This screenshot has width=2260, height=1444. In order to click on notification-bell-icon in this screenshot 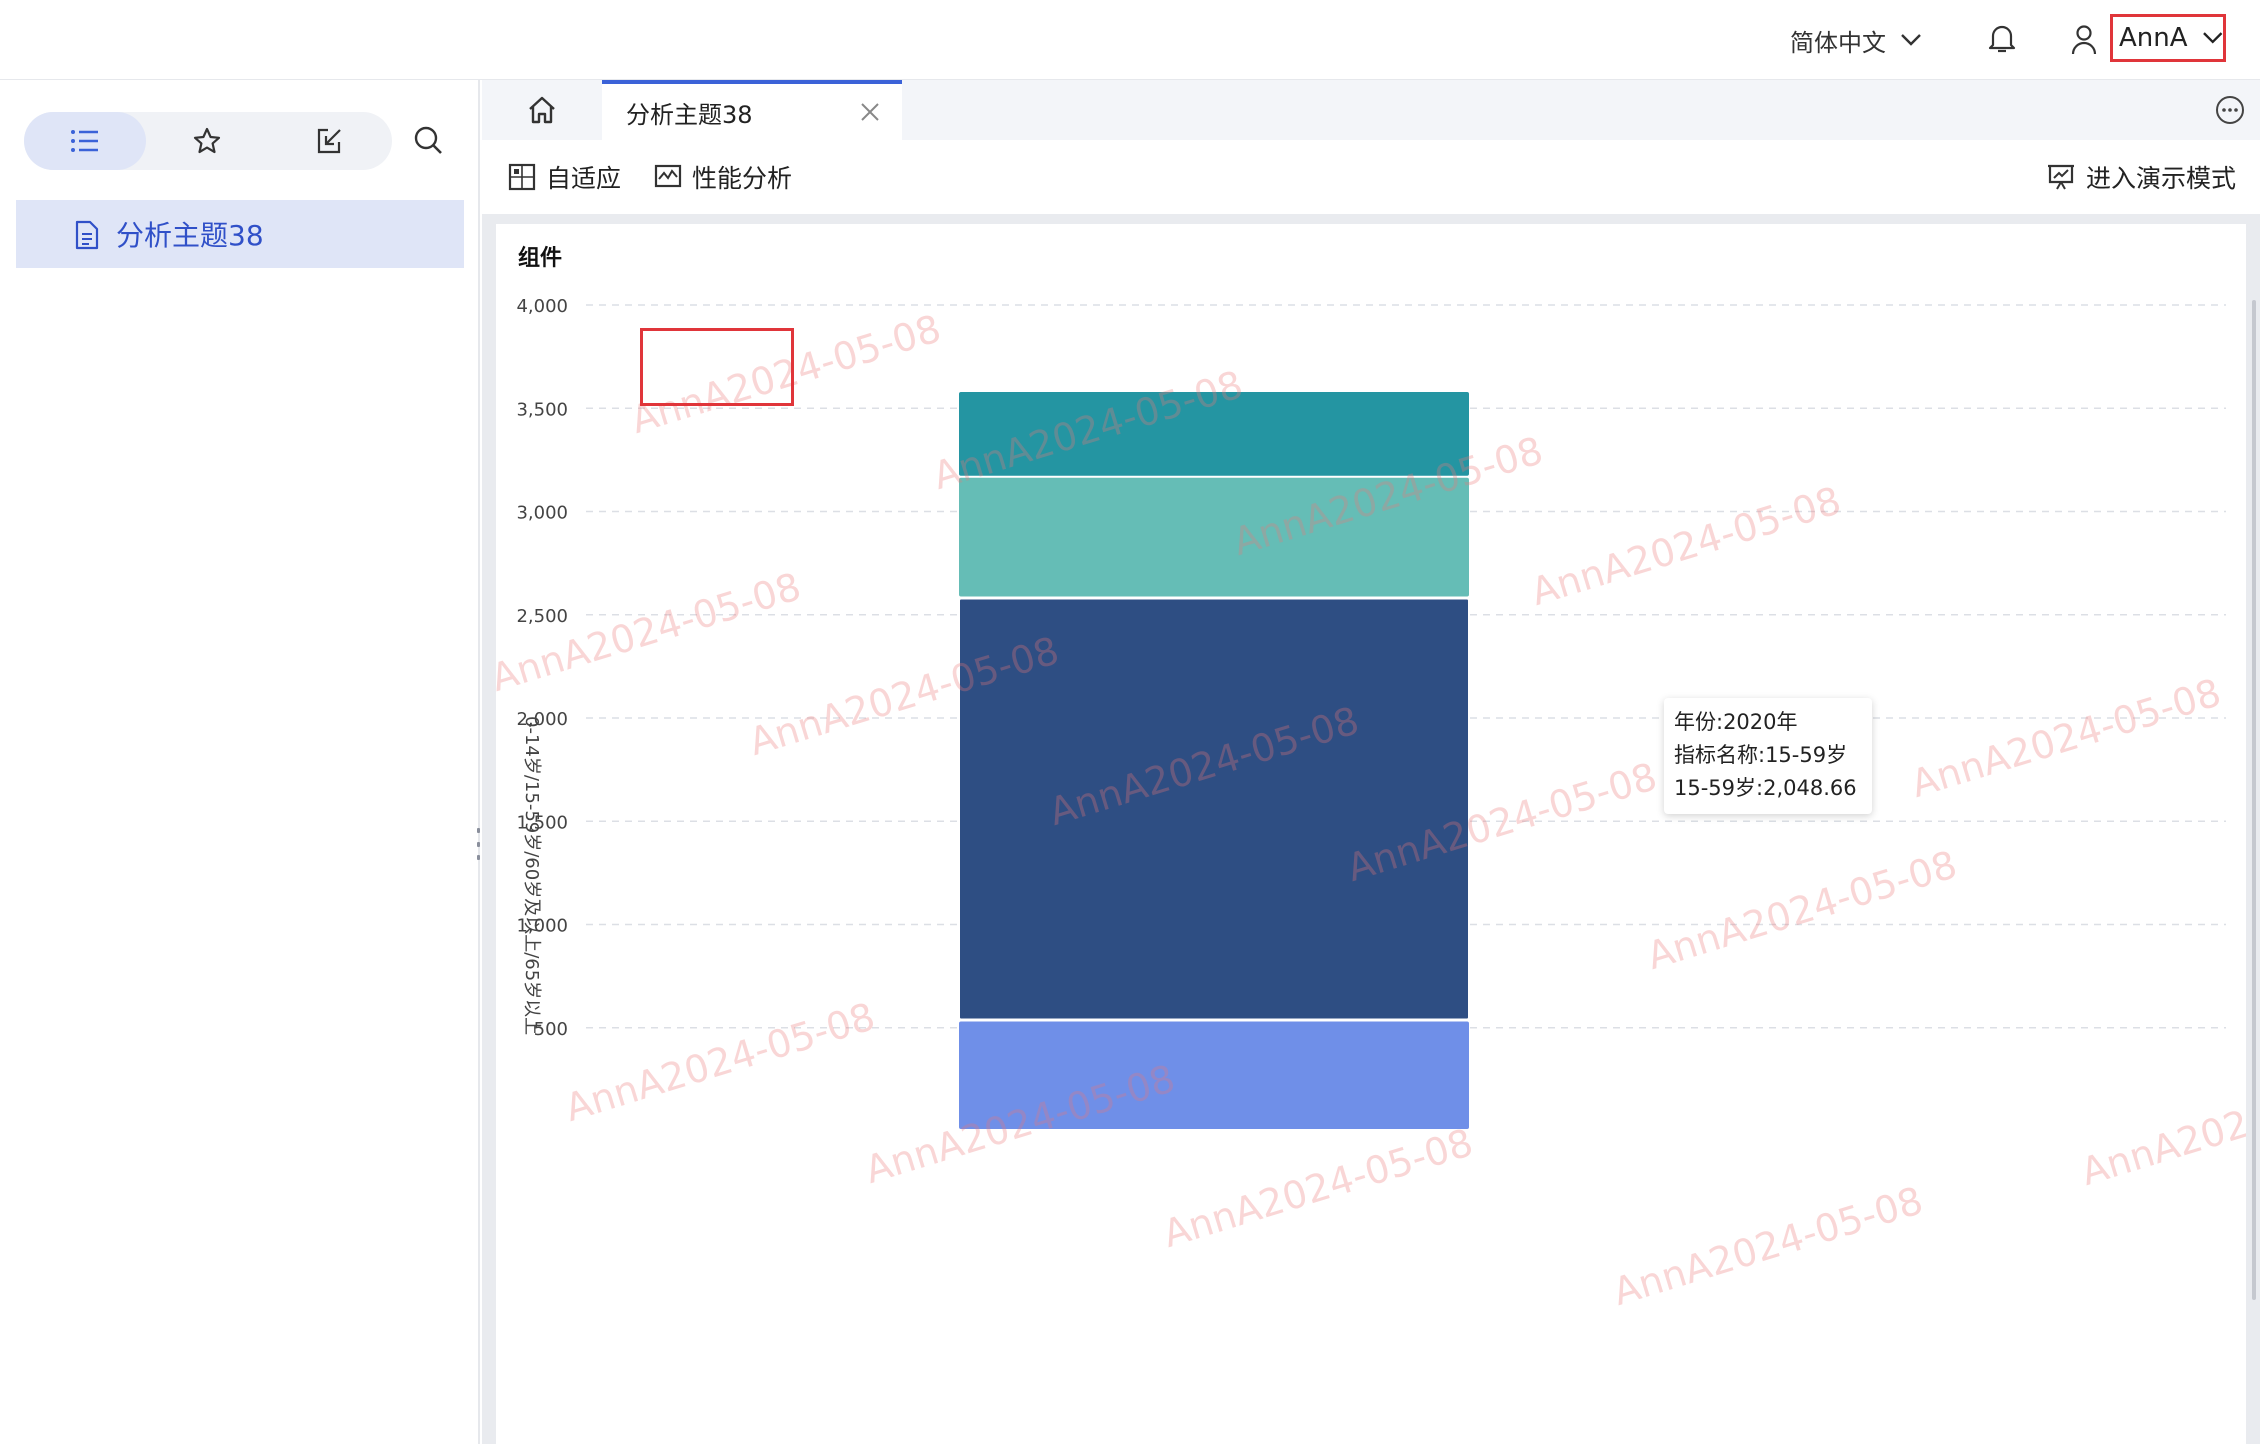, I will do `click(2002, 38)`.